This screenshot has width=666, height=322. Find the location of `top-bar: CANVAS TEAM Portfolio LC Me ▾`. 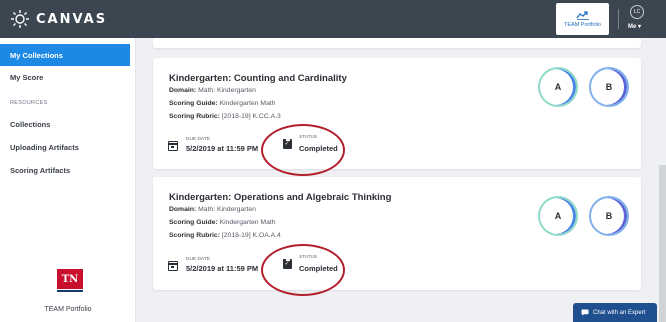

top-bar: CANVAS TEAM Portfolio LC Me ▾ is located at coordinates (333, 19).